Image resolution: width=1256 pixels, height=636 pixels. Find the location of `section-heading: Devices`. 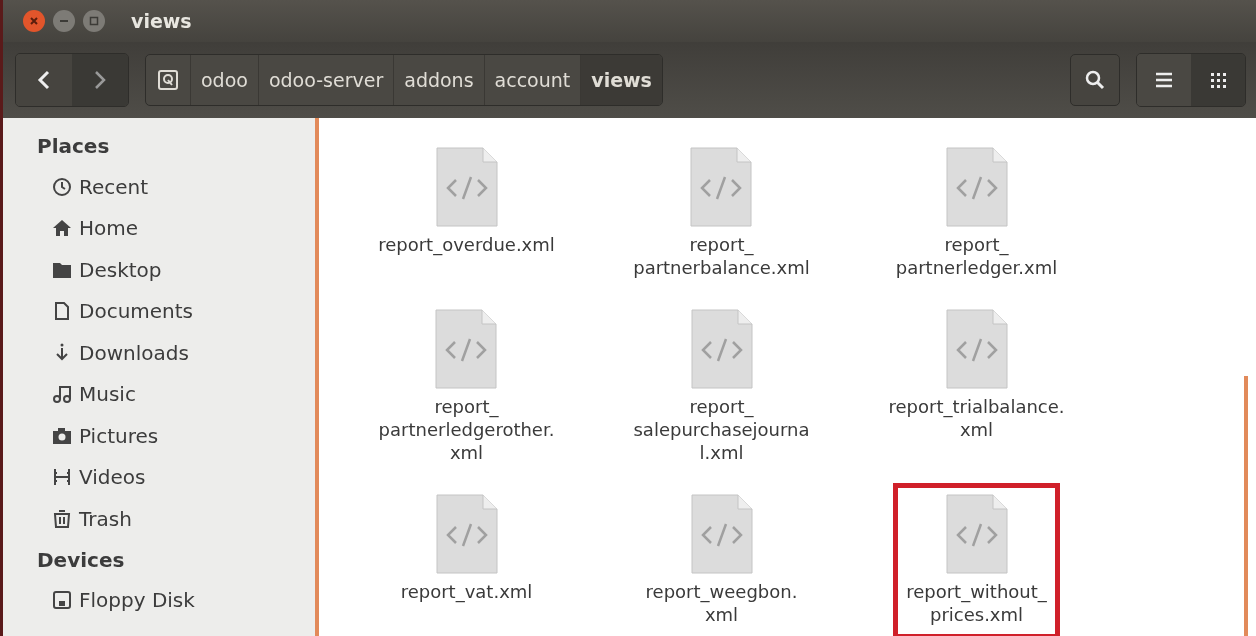

section-heading: Devices is located at coordinates (81, 560).